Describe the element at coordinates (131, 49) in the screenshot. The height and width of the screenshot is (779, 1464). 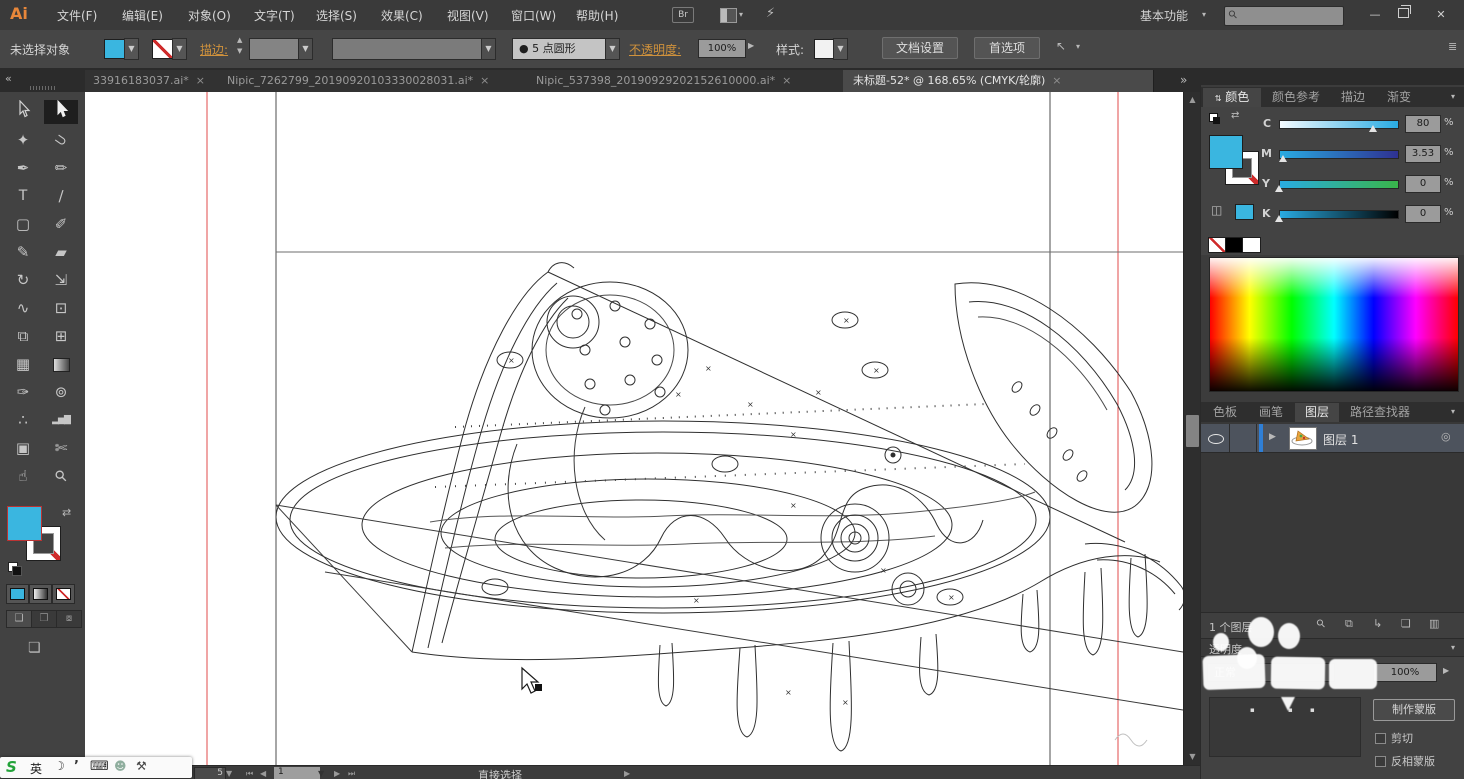
I see `fill-color-chevron-icon: ▼` at that location.